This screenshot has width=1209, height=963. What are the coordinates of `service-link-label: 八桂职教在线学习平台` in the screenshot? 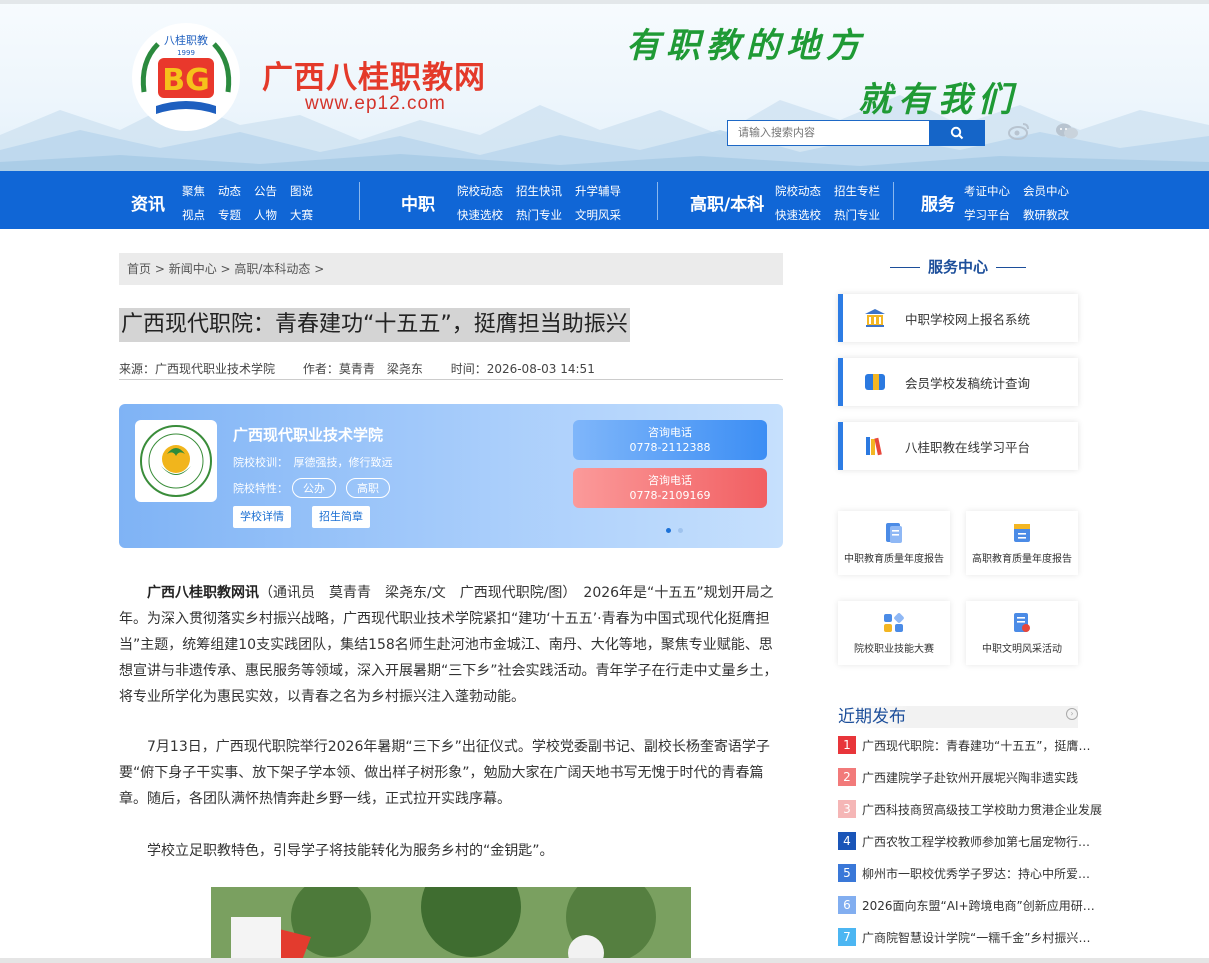 It's located at (968, 447).